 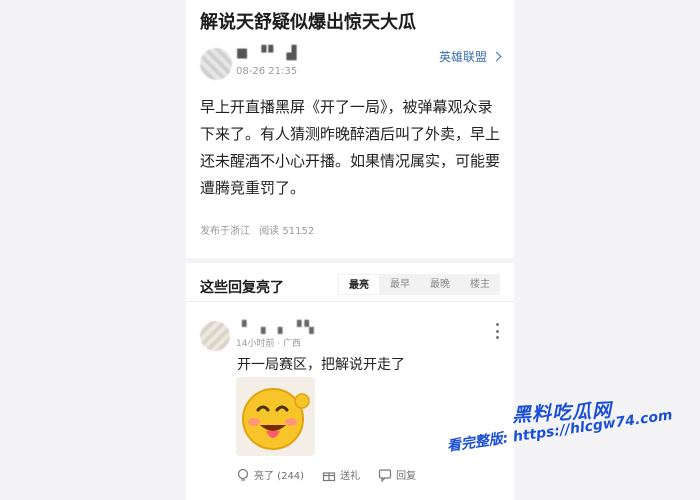 I want to click on like-label: 亮了 (244), so click(x=279, y=476).